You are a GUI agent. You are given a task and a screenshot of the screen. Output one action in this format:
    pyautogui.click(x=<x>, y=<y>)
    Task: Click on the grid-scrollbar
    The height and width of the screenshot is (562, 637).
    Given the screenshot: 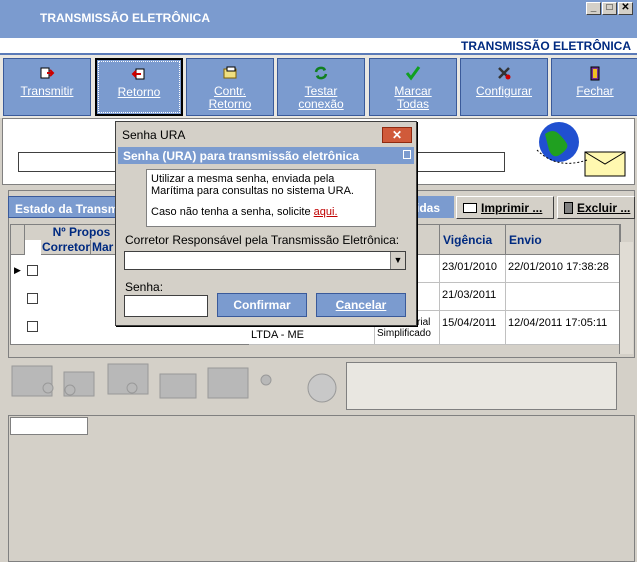 What is the action you would take?
    pyautogui.click(x=626, y=298)
    